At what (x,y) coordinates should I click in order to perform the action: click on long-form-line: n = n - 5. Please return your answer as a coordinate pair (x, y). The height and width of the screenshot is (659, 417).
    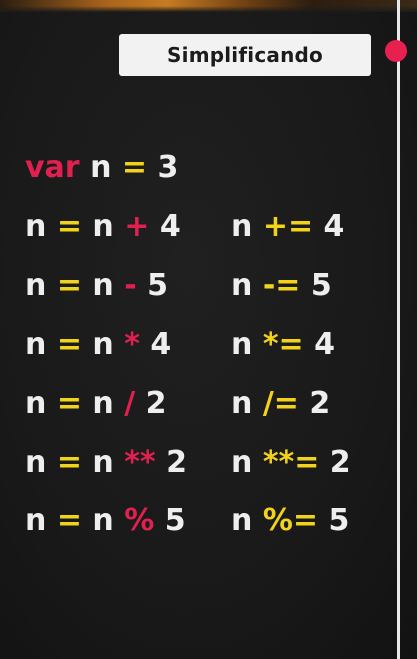
    Looking at the image, I should click on (96, 286).